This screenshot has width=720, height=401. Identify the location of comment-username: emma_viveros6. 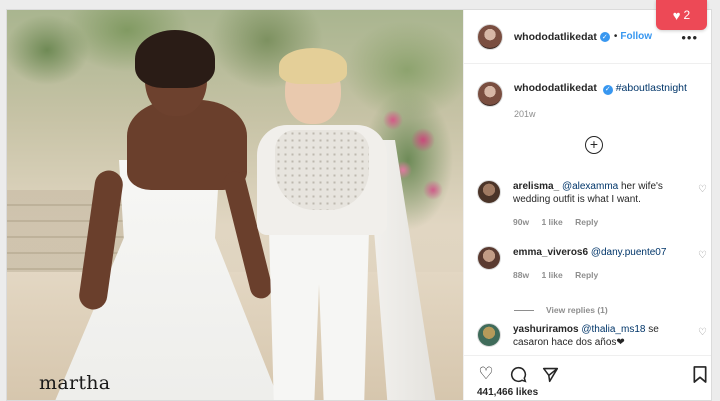
(550, 252).